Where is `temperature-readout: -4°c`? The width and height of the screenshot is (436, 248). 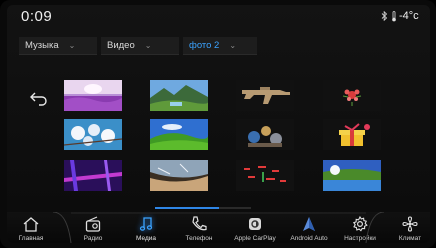 temperature-readout: -4°c is located at coordinates (405, 16).